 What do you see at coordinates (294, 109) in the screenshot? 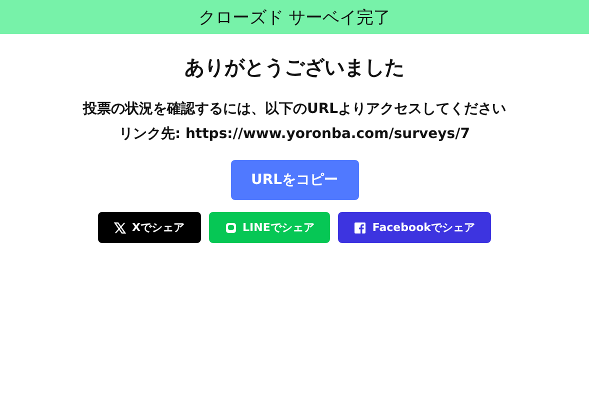
I see `message-text: 投票の状況を確認するには、以下のURLよりアクセスしてください` at bounding box center [294, 109].